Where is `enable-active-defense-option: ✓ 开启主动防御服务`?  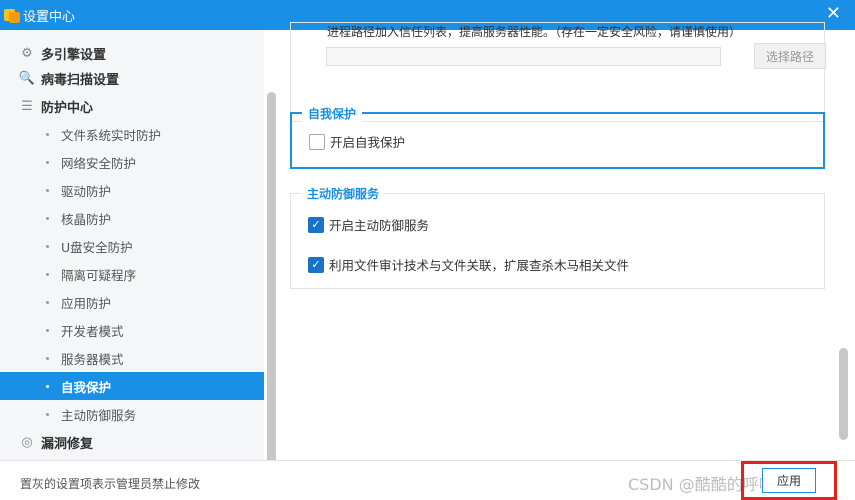 enable-active-defense-option: ✓ 开启主动防御服务 is located at coordinates (368, 224).